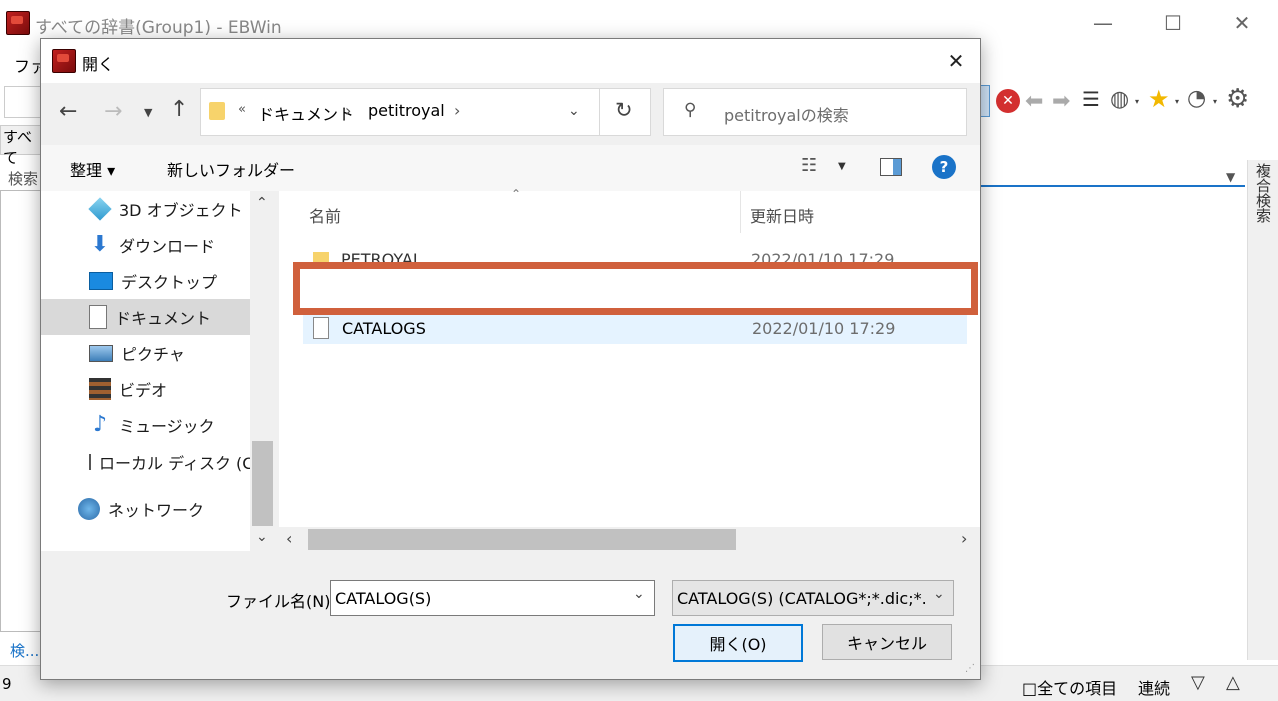 The image size is (1278, 701). What do you see at coordinates (1230, 177) in the screenshot?
I see `dropdown-arrow-icon: ▼` at bounding box center [1230, 177].